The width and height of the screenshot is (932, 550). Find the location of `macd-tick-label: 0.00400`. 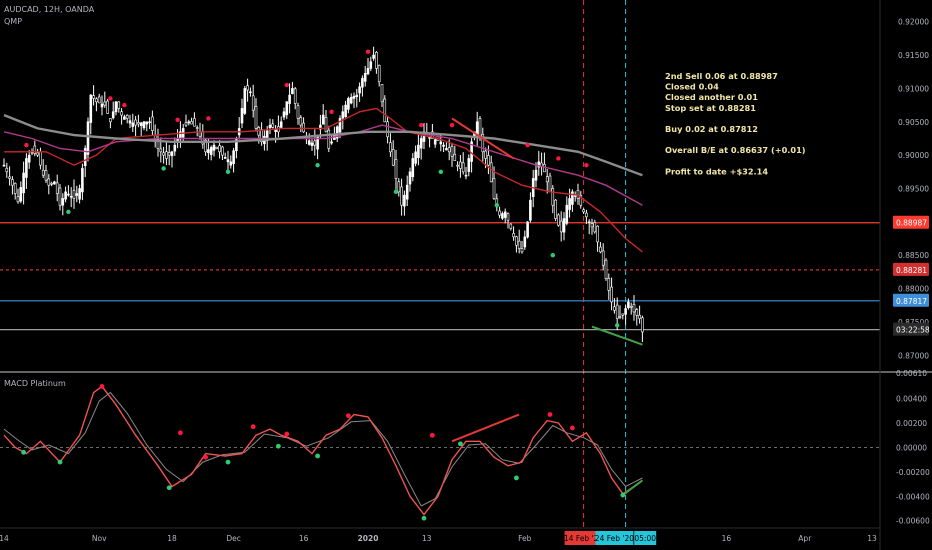

macd-tick-label: 0.00400 is located at coordinates (911, 399).